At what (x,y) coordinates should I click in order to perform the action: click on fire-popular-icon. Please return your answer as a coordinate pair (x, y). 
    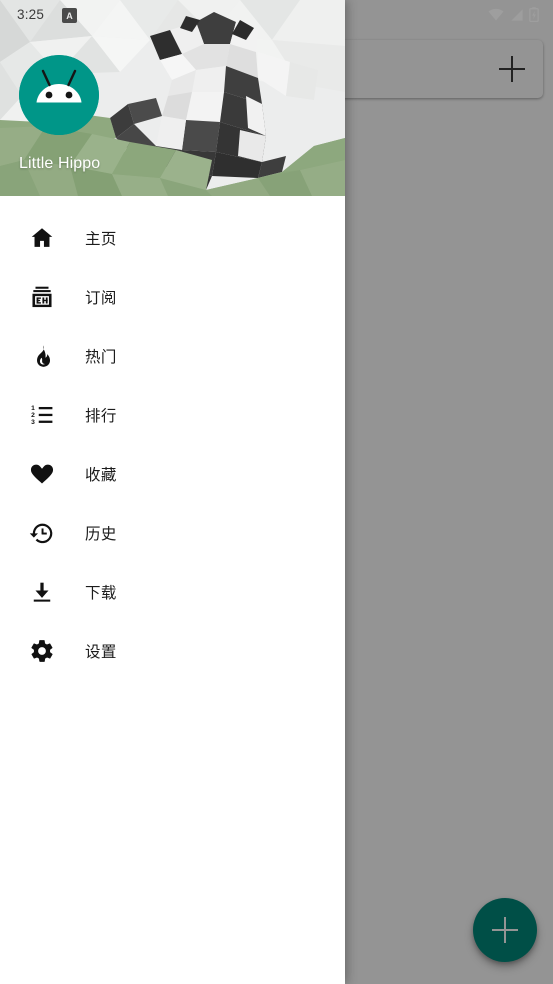
    Looking at the image, I should click on (42, 356).